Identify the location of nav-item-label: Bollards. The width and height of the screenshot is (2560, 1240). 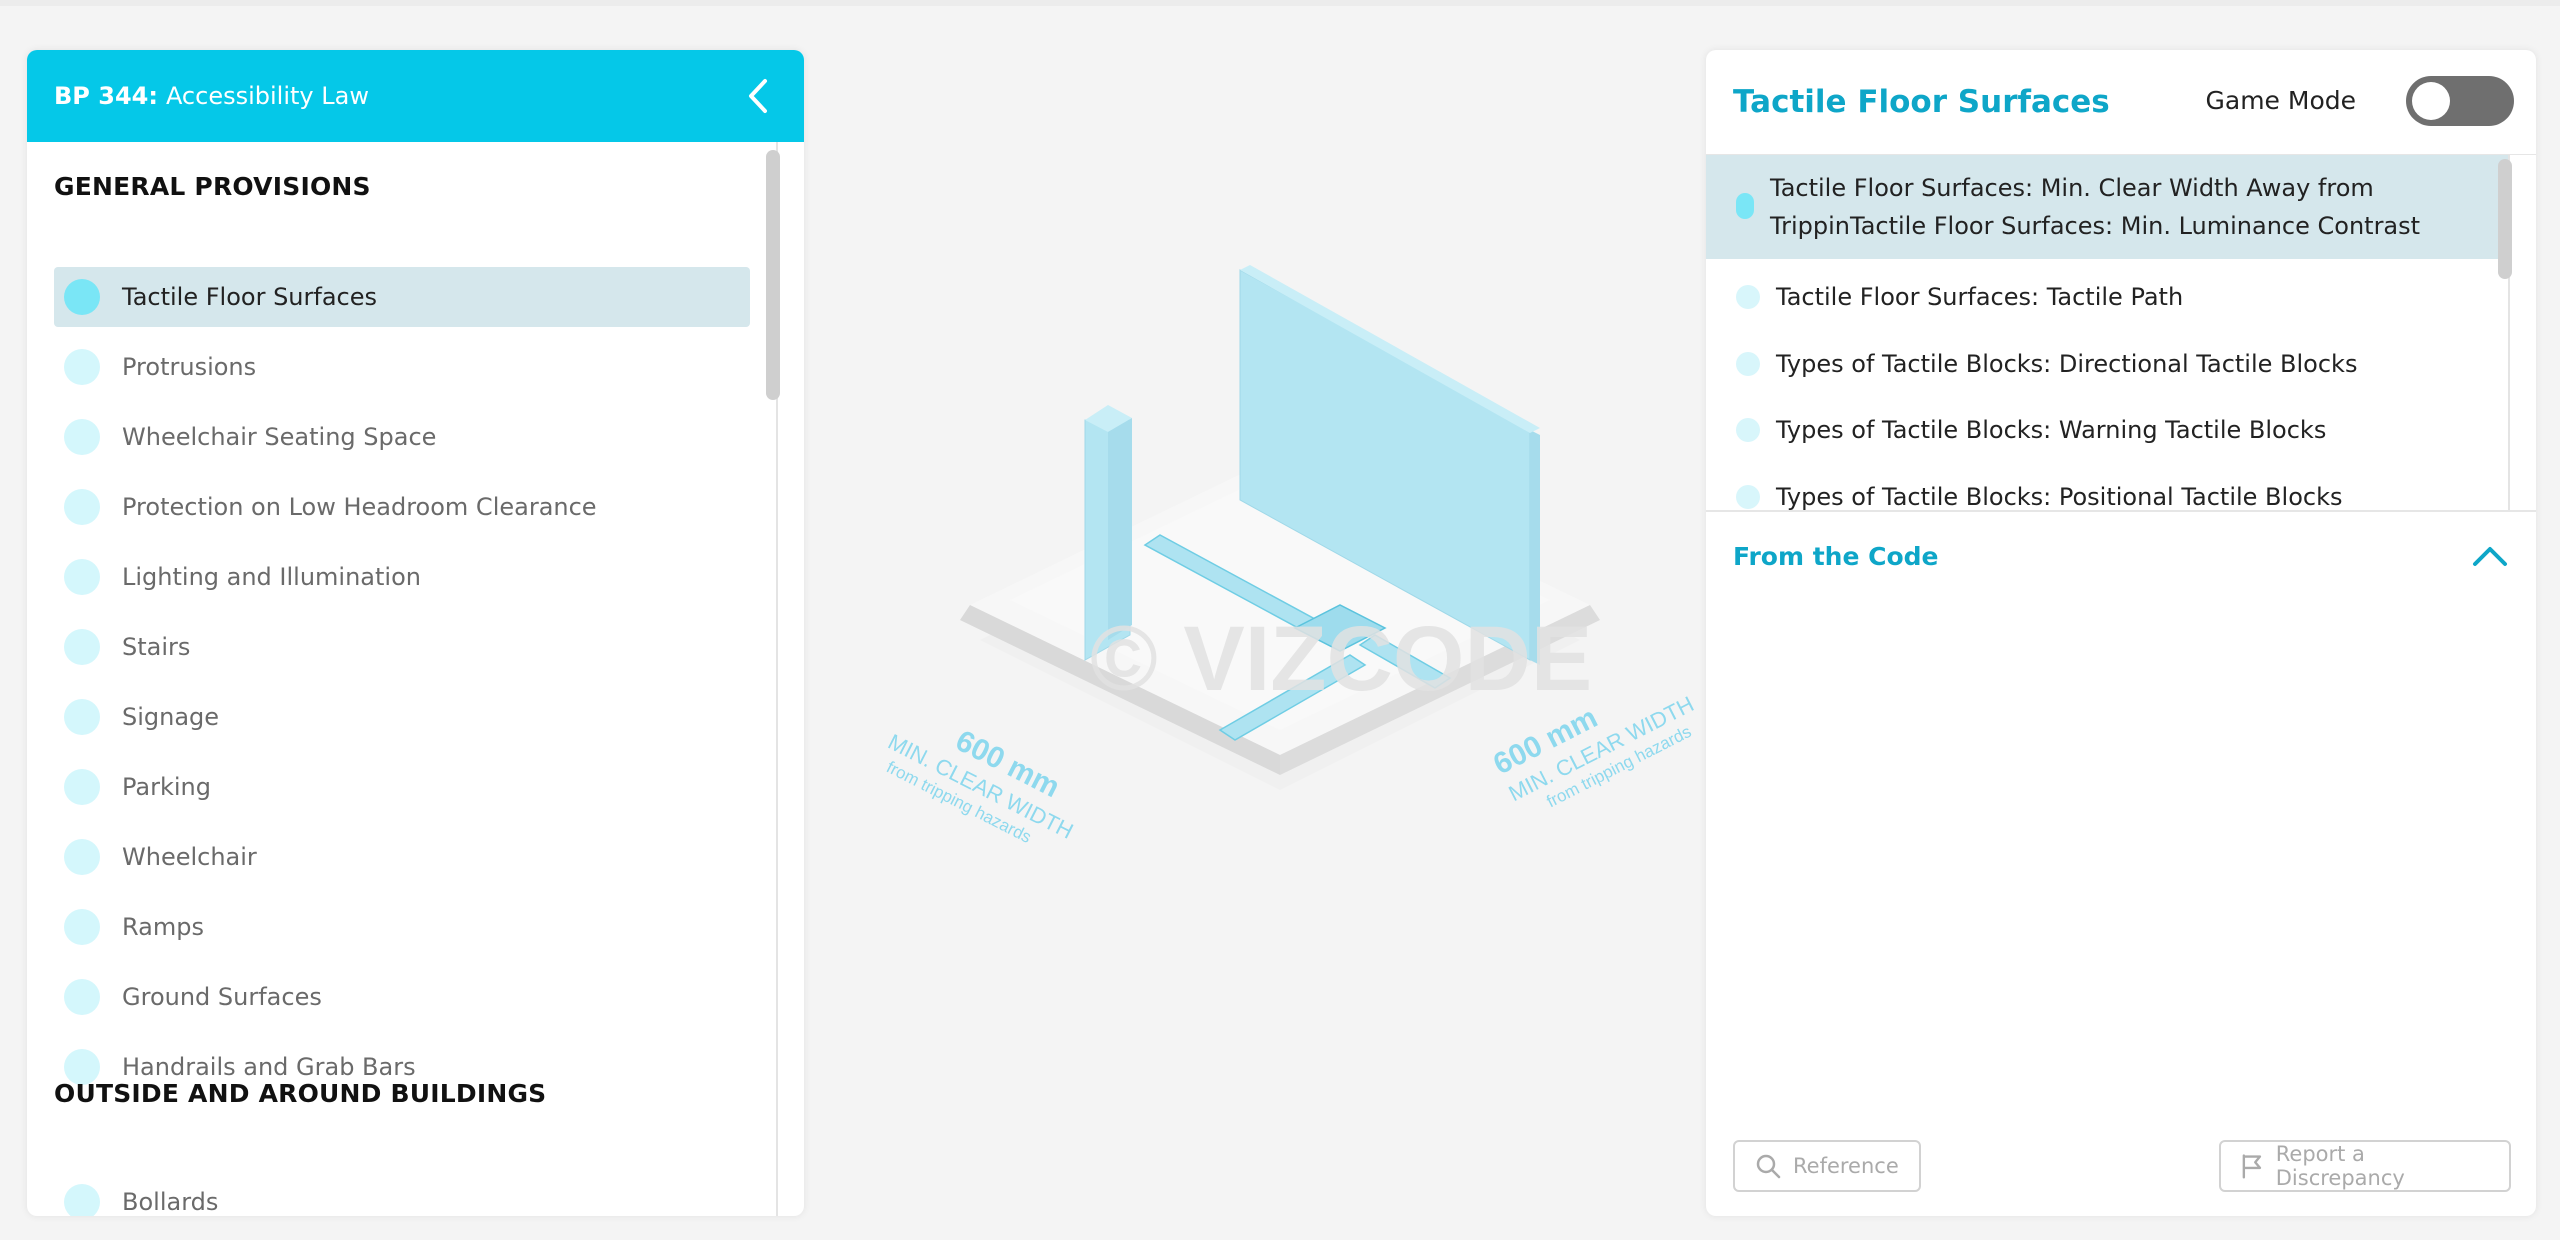
(170, 1202).